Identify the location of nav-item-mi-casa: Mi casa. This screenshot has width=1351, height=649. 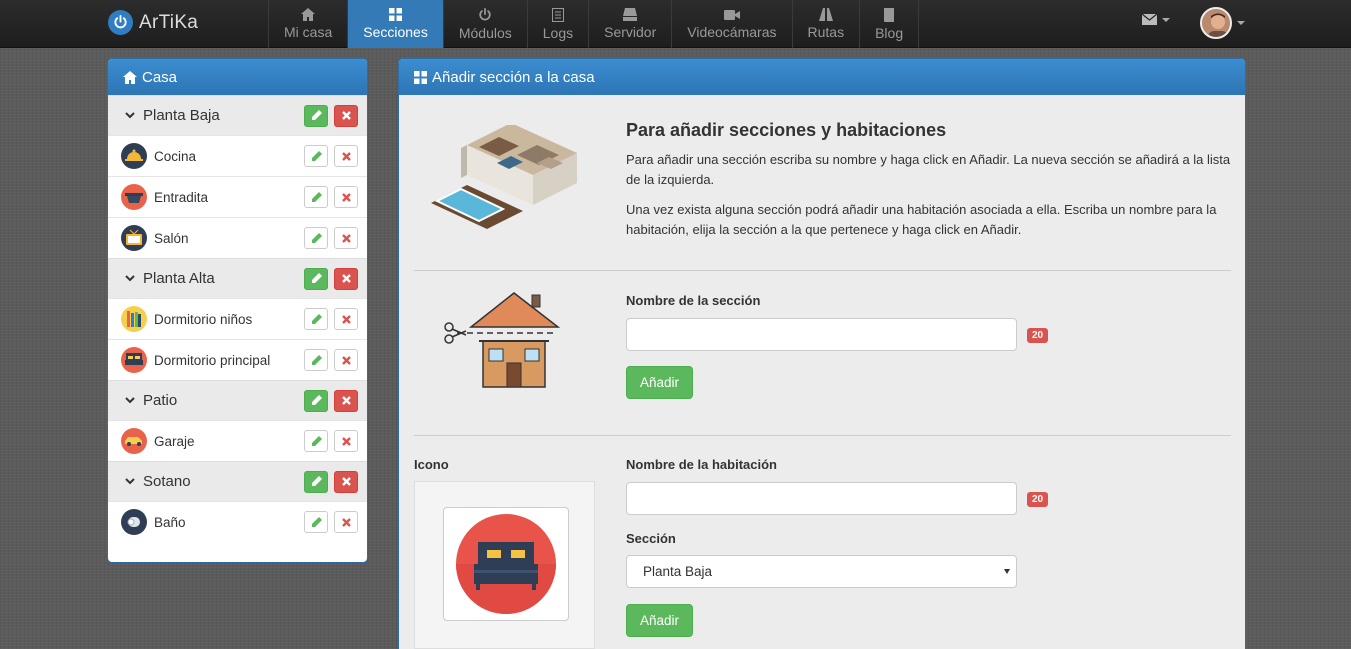
(309, 24).